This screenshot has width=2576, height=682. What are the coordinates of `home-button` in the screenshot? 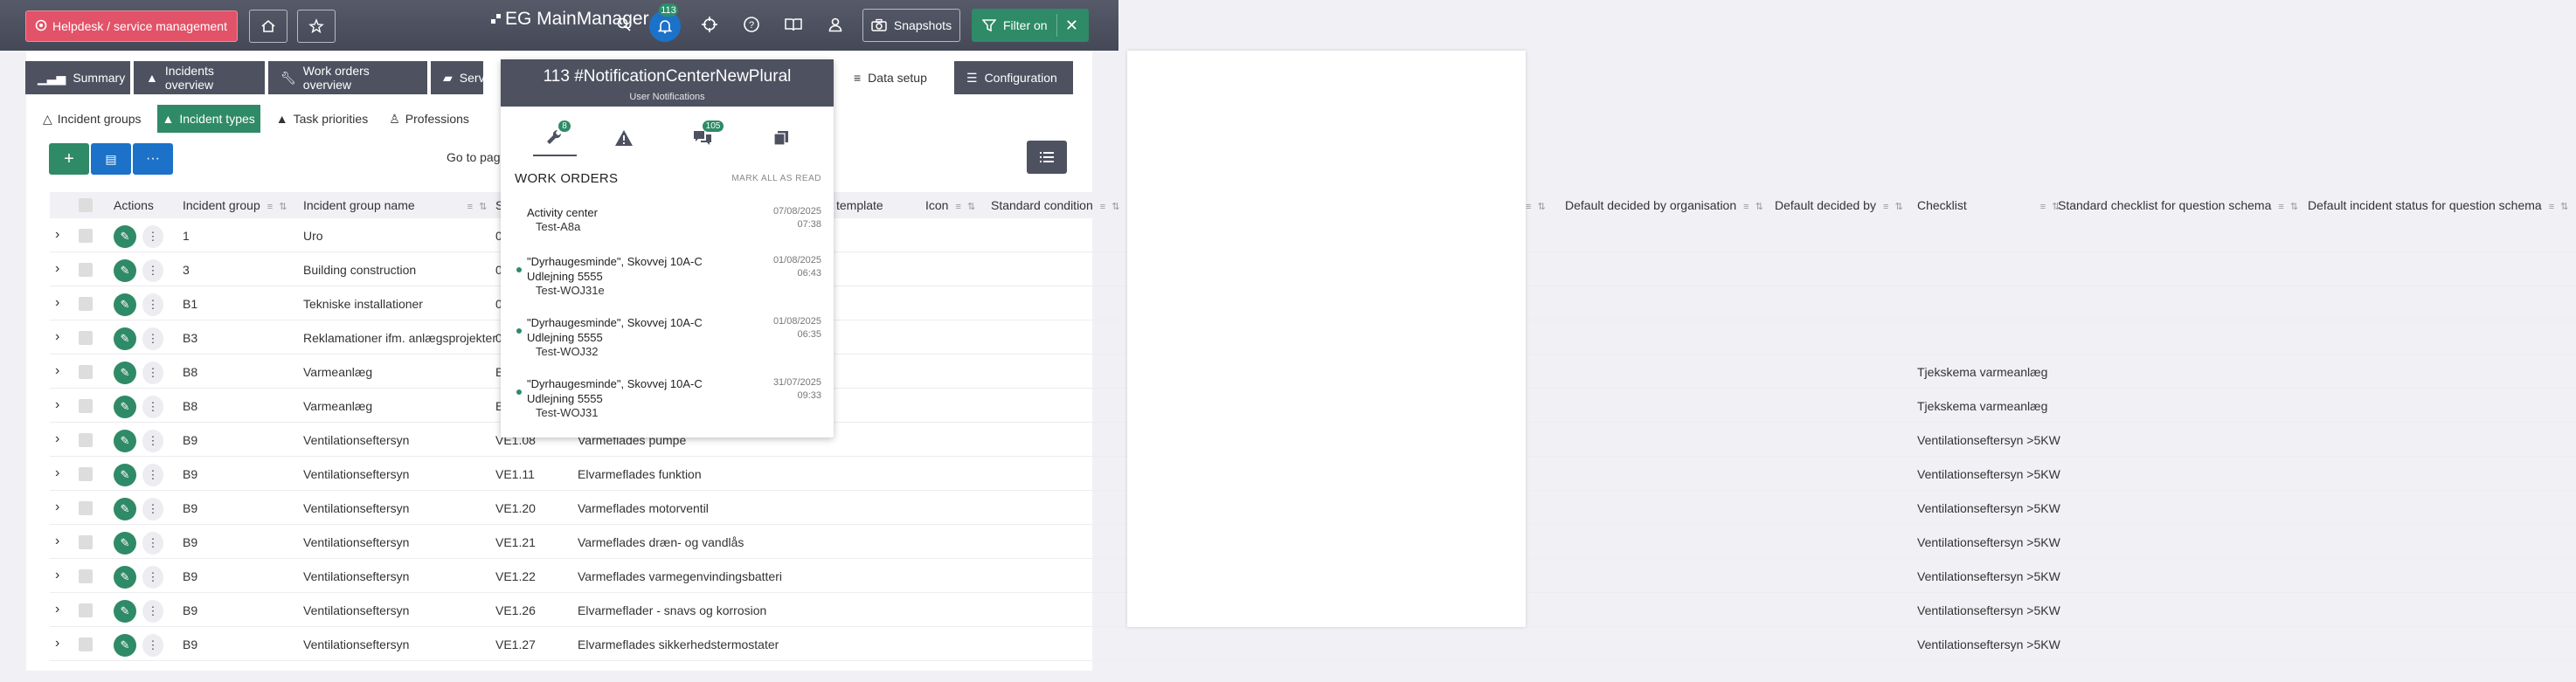 It's located at (268, 26).